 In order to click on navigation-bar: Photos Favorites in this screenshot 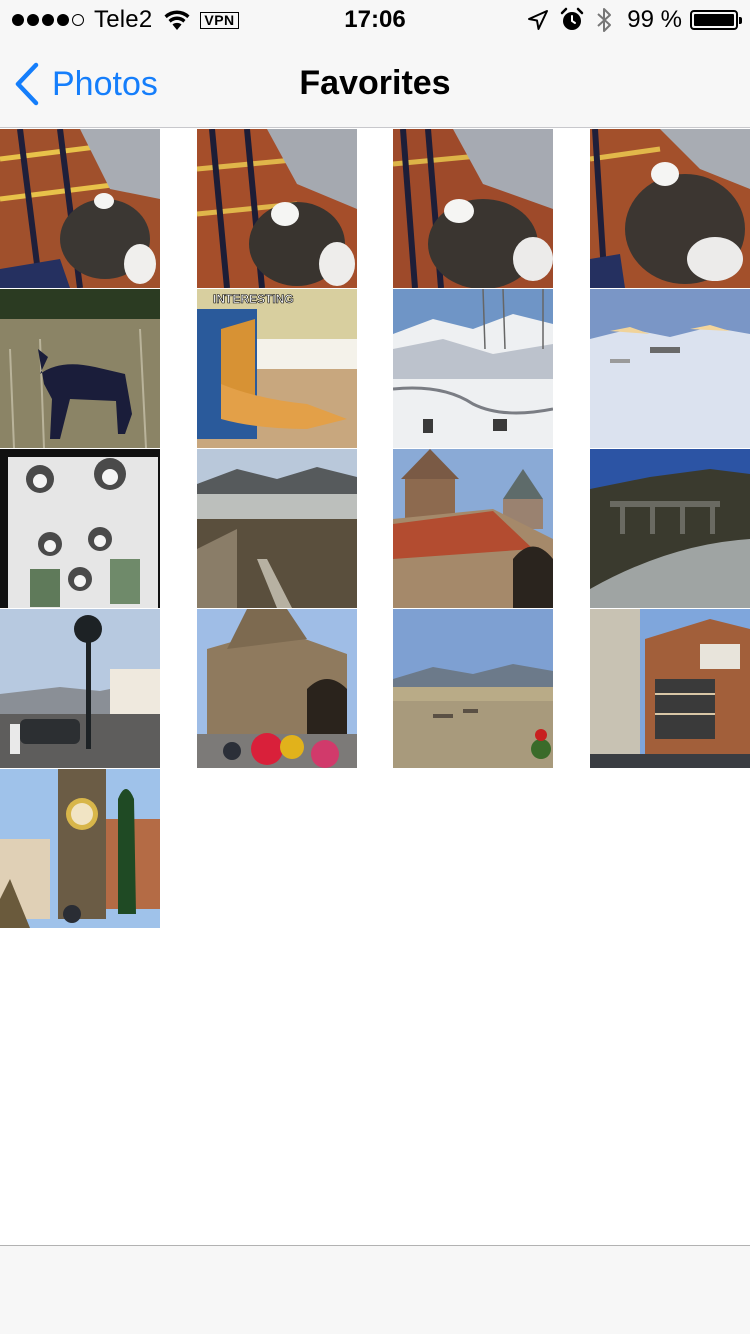, I will do `click(375, 84)`.